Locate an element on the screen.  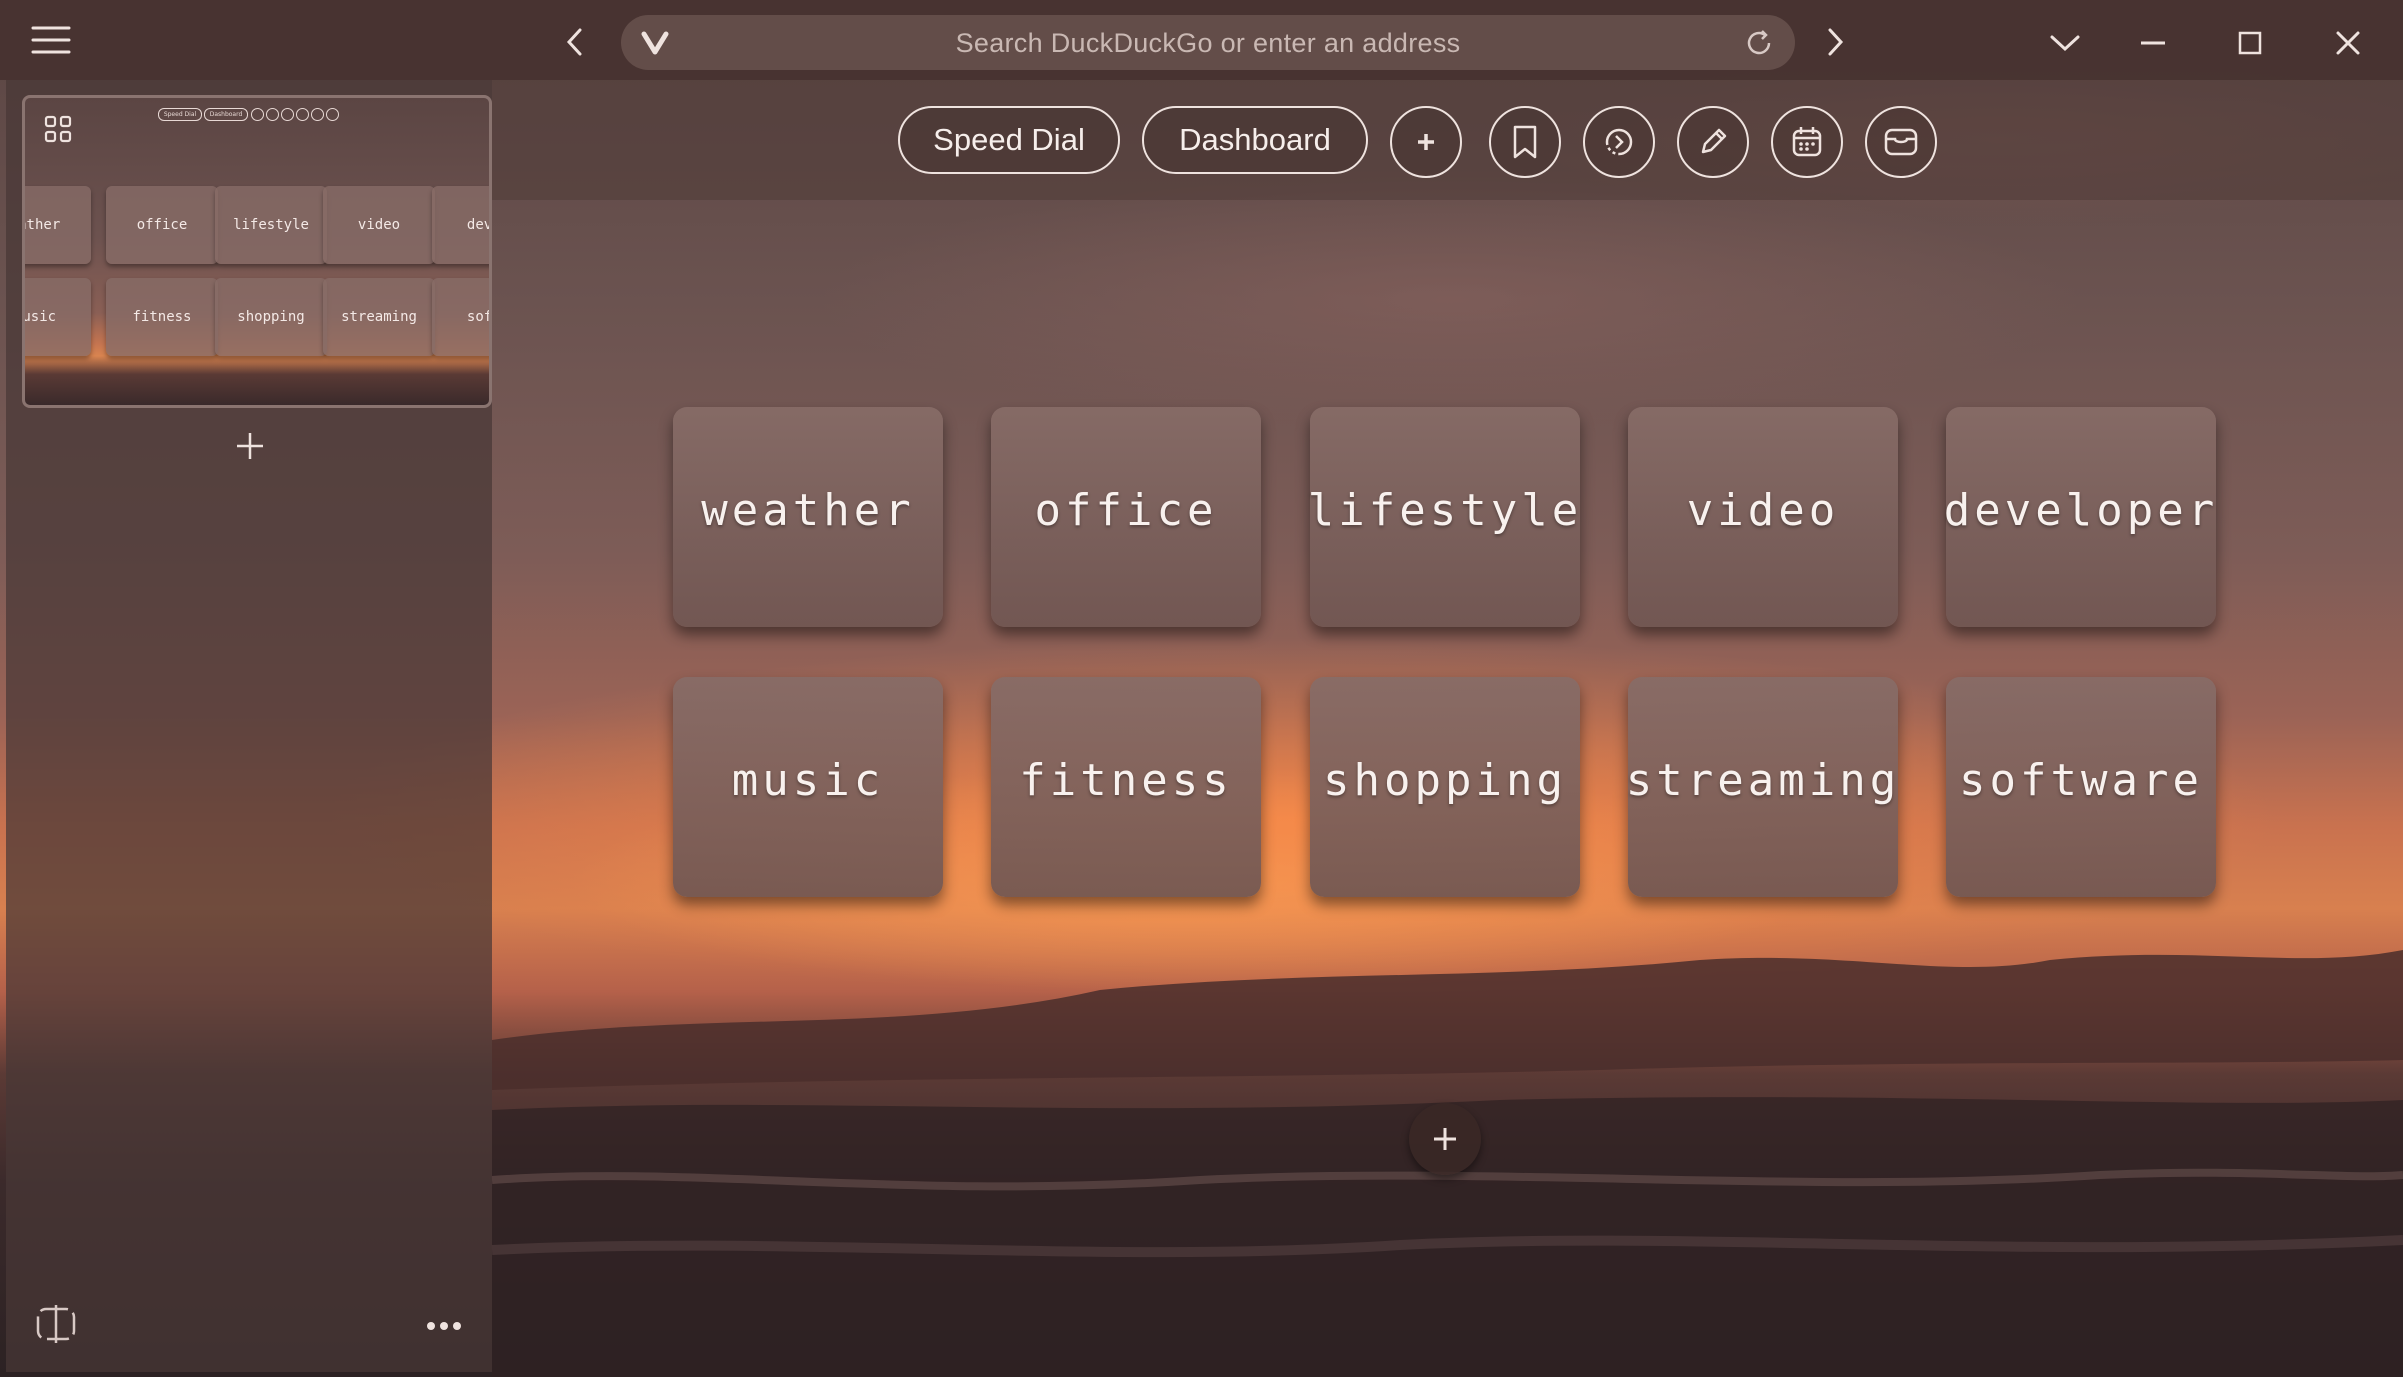
calendar-button is located at coordinates (1807, 142).